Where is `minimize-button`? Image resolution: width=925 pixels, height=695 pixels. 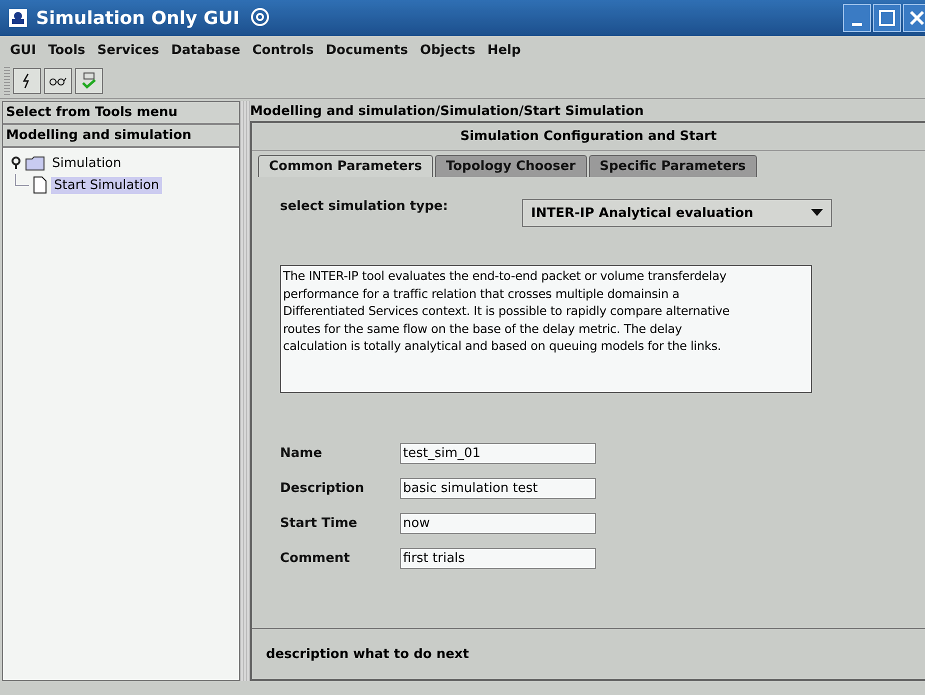 minimize-button is located at coordinates (857, 18).